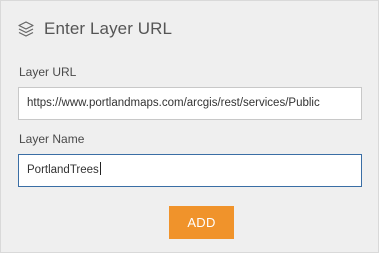 This screenshot has width=379, height=253. Describe the element at coordinates (63, 170) in the screenshot. I see `layer-name-value: PortlandTrees` at that location.